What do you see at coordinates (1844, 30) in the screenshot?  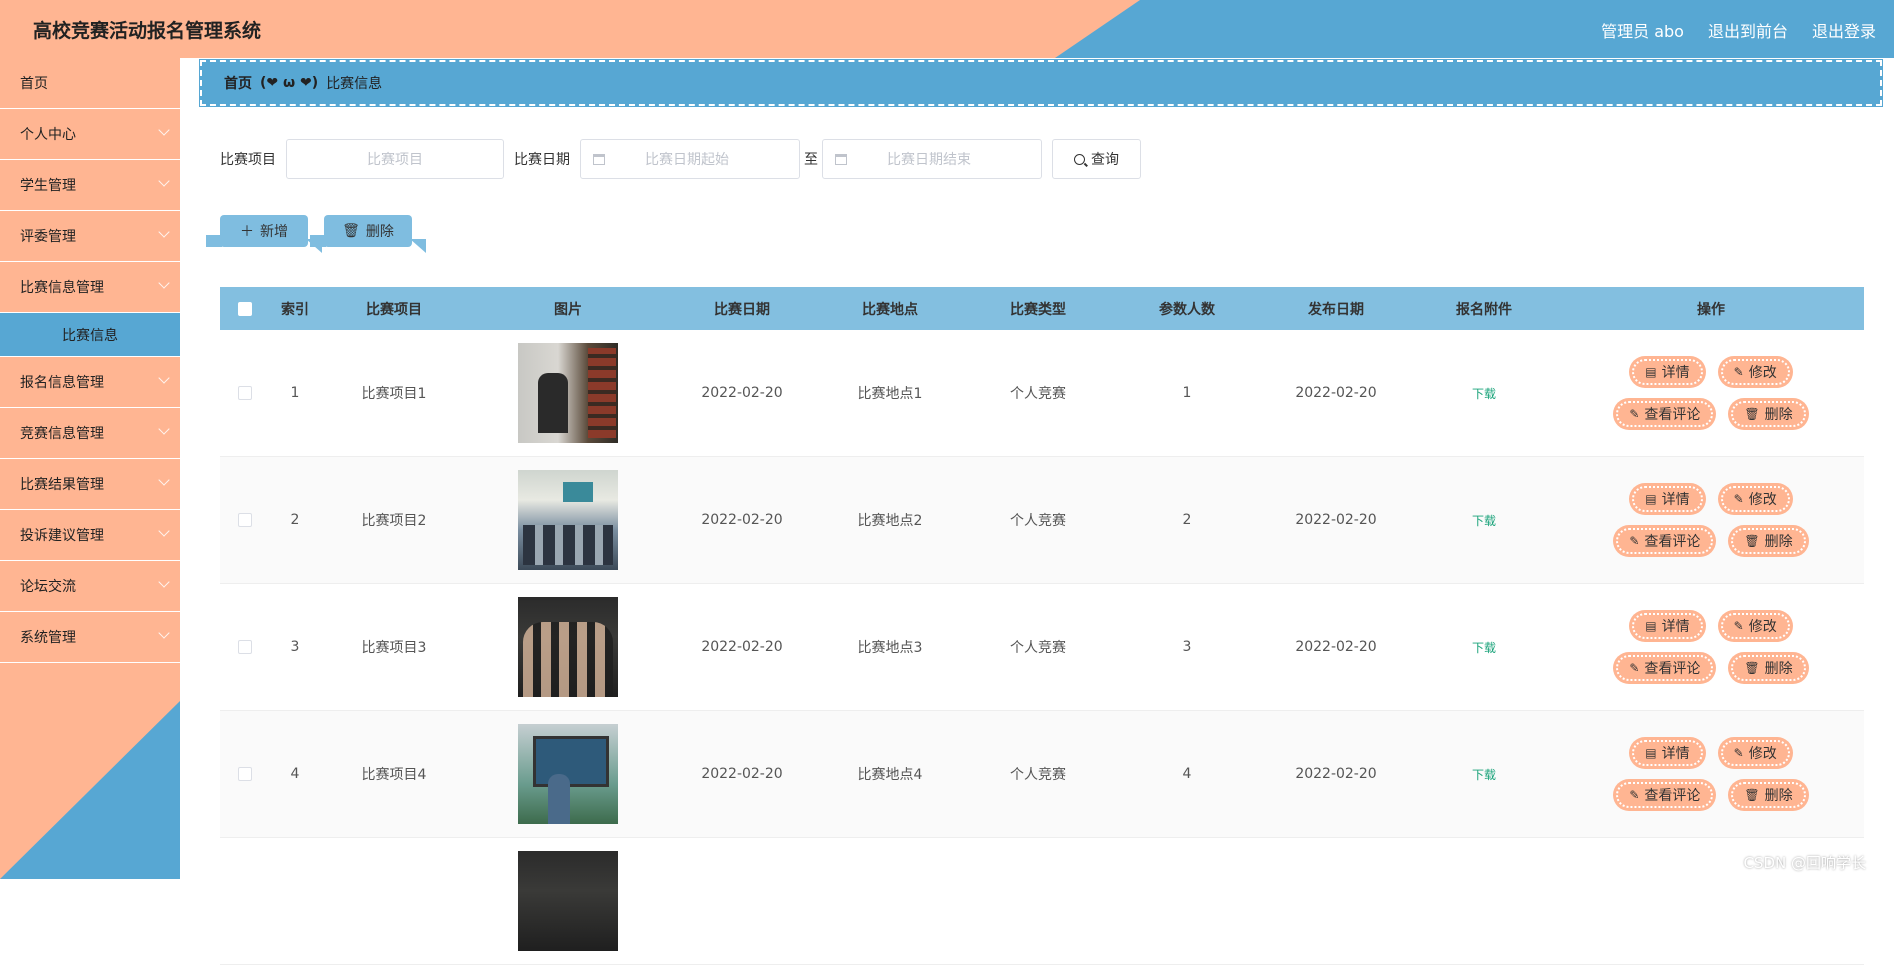 I see `logout-link: 退出登录` at bounding box center [1844, 30].